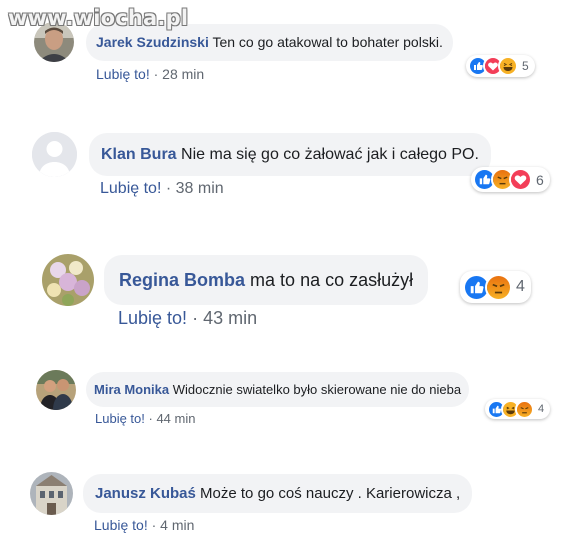 The height and width of the screenshot is (534, 567). I want to click on comment-text: Może to go coś nauczy . Karierowicza ,, so click(330, 493).